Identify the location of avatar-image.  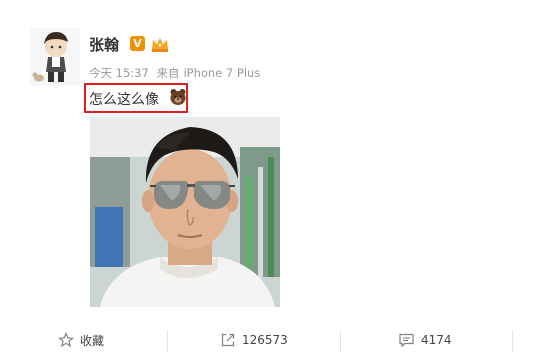
(55, 57).